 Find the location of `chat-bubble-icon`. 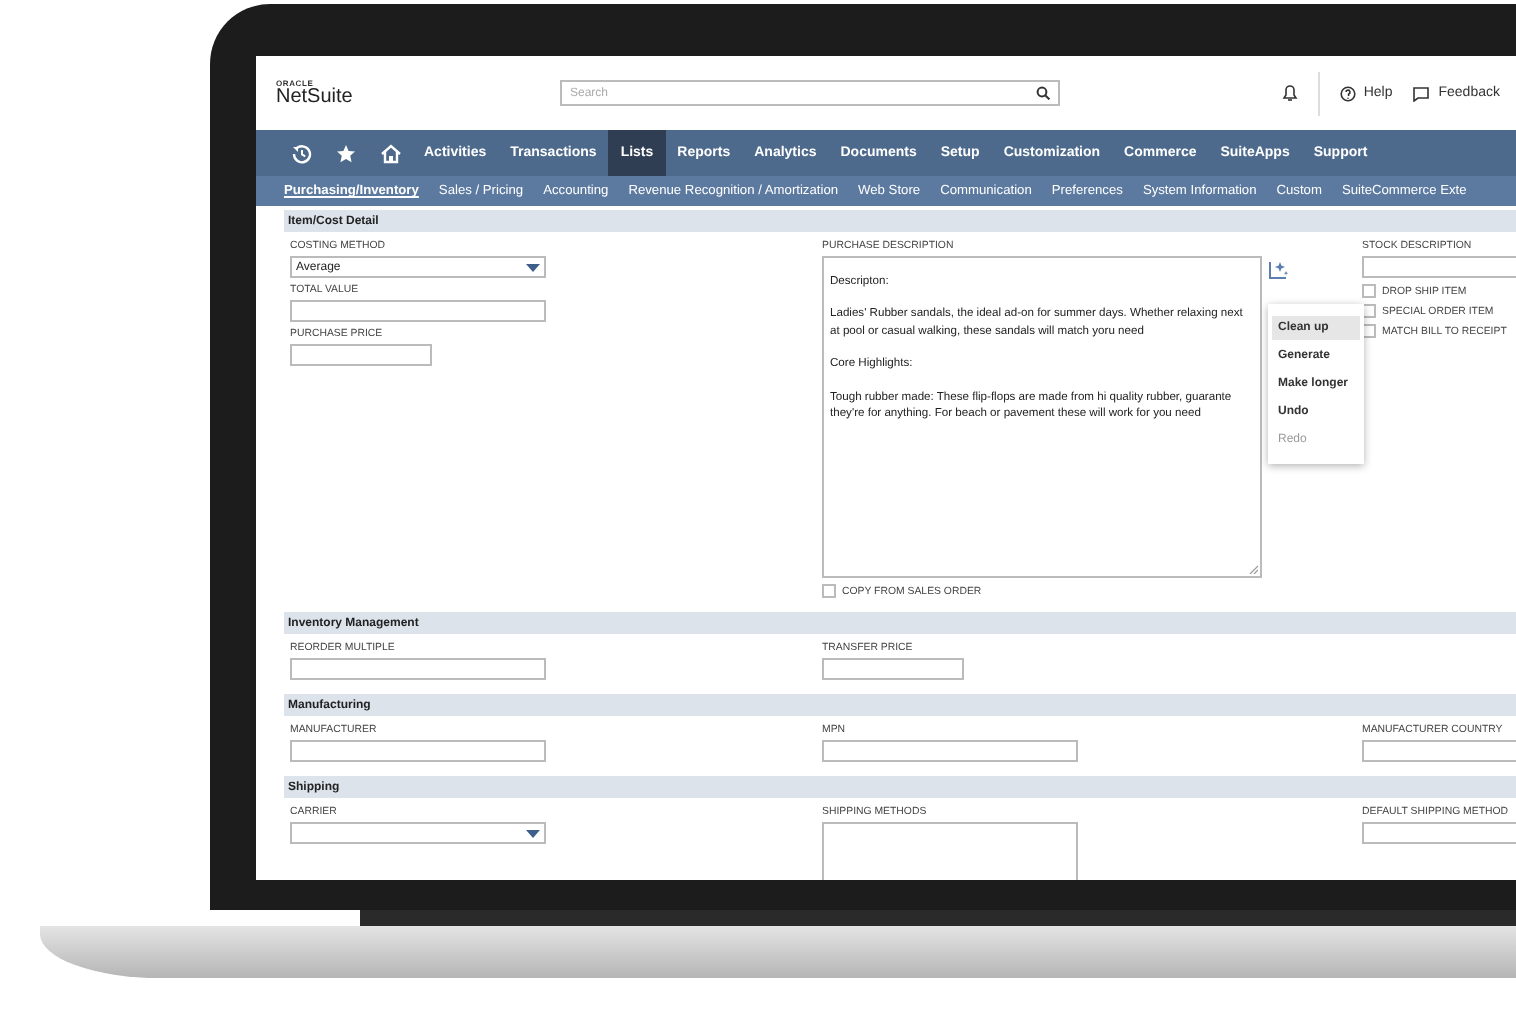

chat-bubble-icon is located at coordinates (1421, 93).